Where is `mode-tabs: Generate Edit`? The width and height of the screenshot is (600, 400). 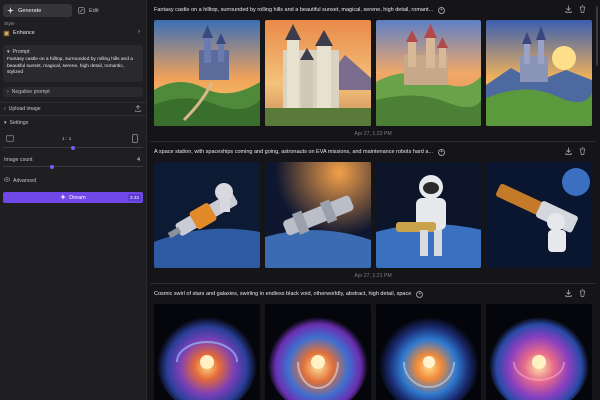
mode-tabs: Generate Edit is located at coordinates (73, 10).